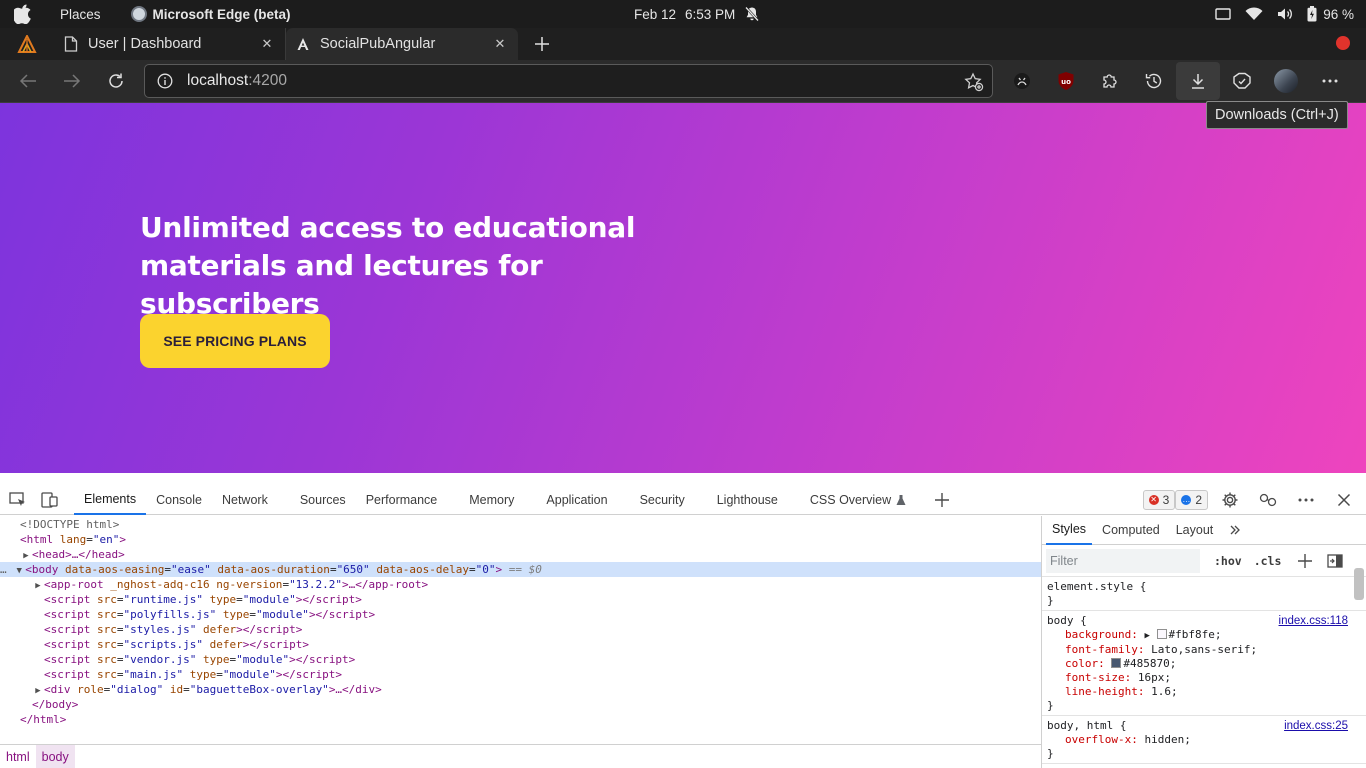 This screenshot has height=768, width=1366. What do you see at coordinates (520, 539) in the screenshot?
I see `dom-node-html: <html lang="en">` at bounding box center [520, 539].